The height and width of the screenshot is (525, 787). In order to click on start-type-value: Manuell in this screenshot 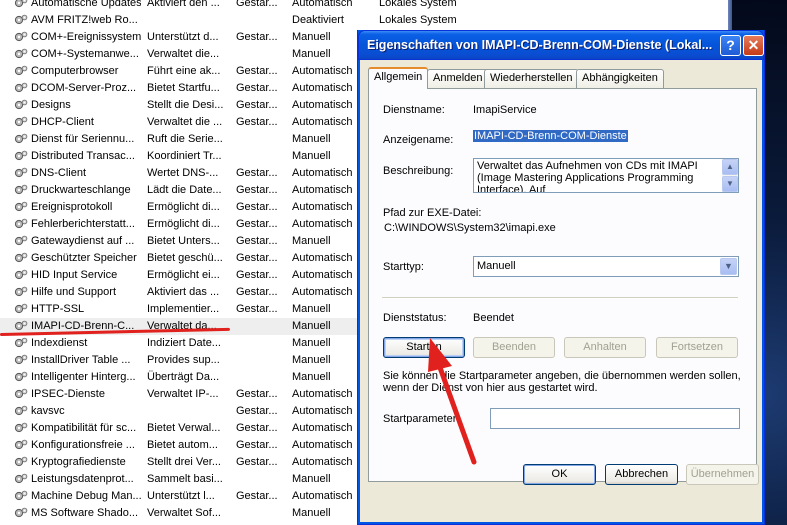, I will do `click(496, 266)`.